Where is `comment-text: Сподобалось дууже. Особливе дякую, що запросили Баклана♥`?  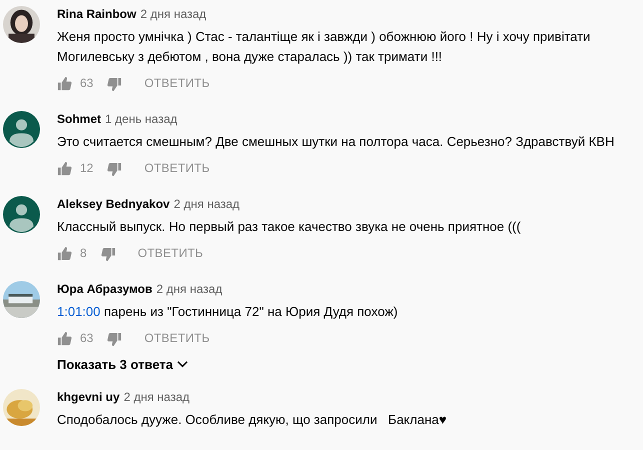
comment-text: Сподобалось дууже. Особливе дякую, що запросили Баклана♥ is located at coordinates (252, 420).